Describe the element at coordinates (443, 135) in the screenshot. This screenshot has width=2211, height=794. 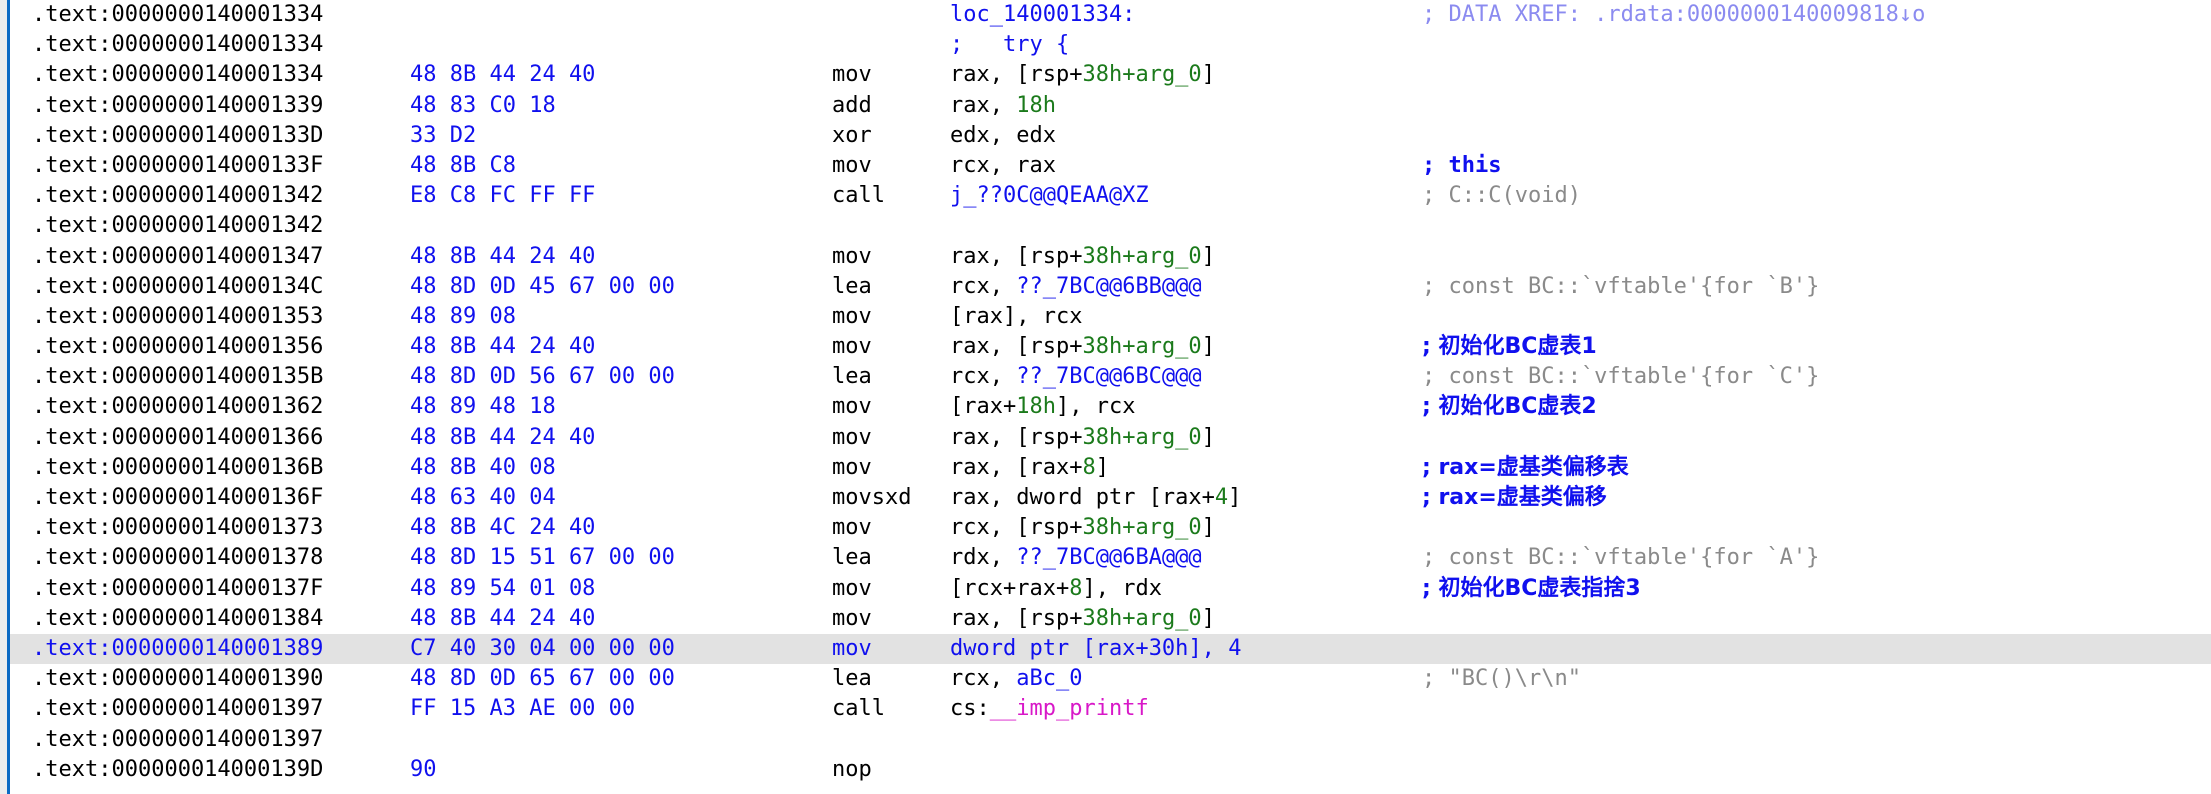
I see `row-hex-bytes: 33 D2` at that location.